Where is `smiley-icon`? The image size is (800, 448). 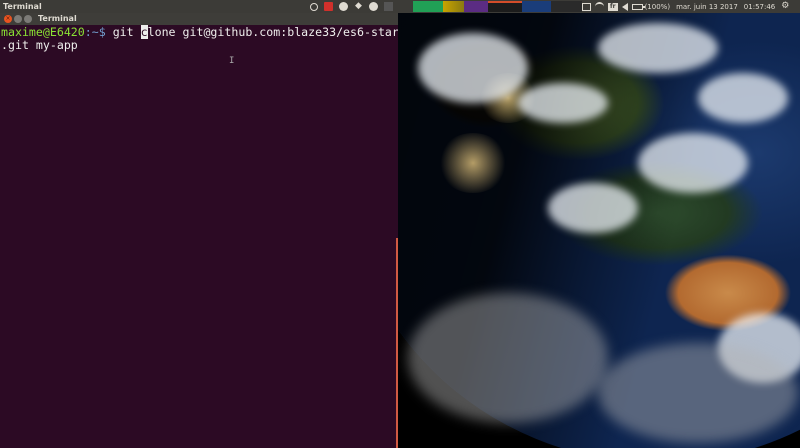
smiley-icon is located at coordinates (343, 6).